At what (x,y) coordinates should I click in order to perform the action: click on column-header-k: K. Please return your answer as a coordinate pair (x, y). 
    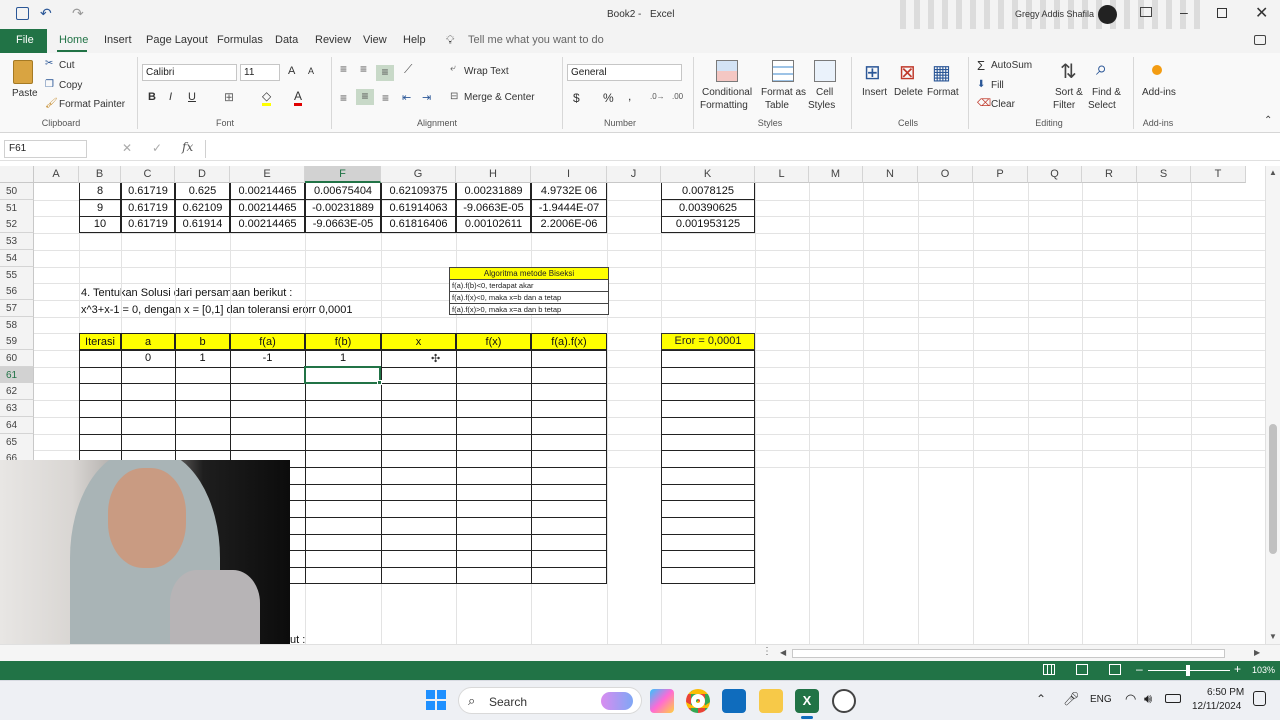
    Looking at the image, I should click on (708, 174).